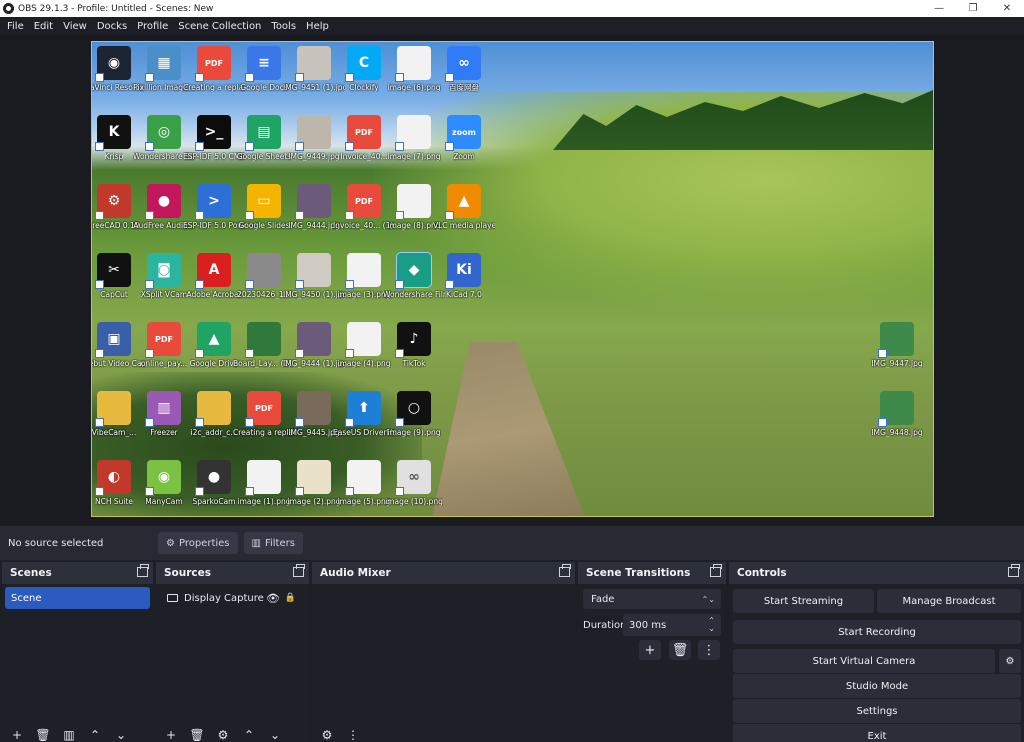  What do you see at coordinates (43, 735) in the screenshot?
I see `remove-scene-button: 🗑` at bounding box center [43, 735].